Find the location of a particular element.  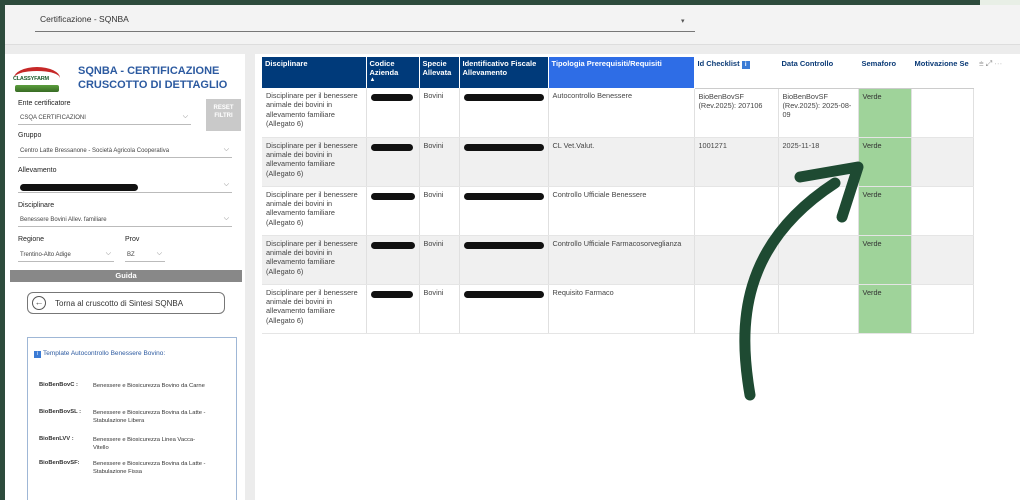

chevron-down-icon: ▾ is located at coordinates (683, 21).